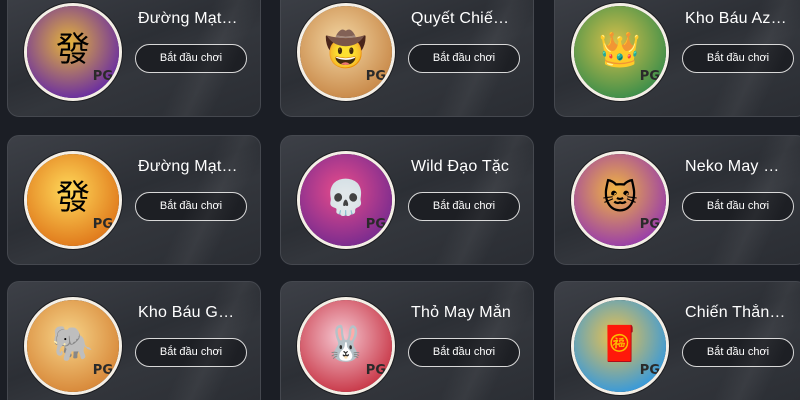  I want to click on ganesha-icon: 🐘, so click(73, 344).